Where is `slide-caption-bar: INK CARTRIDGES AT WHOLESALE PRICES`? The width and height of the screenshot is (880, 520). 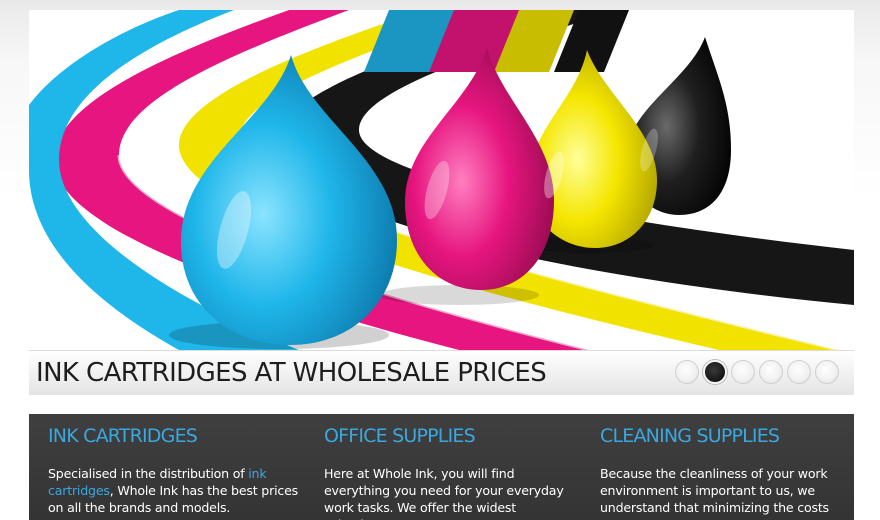 slide-caption-bar: INK CARTRIDGES AT WHOLESALE PRICES is located at coordinates (441, 372).